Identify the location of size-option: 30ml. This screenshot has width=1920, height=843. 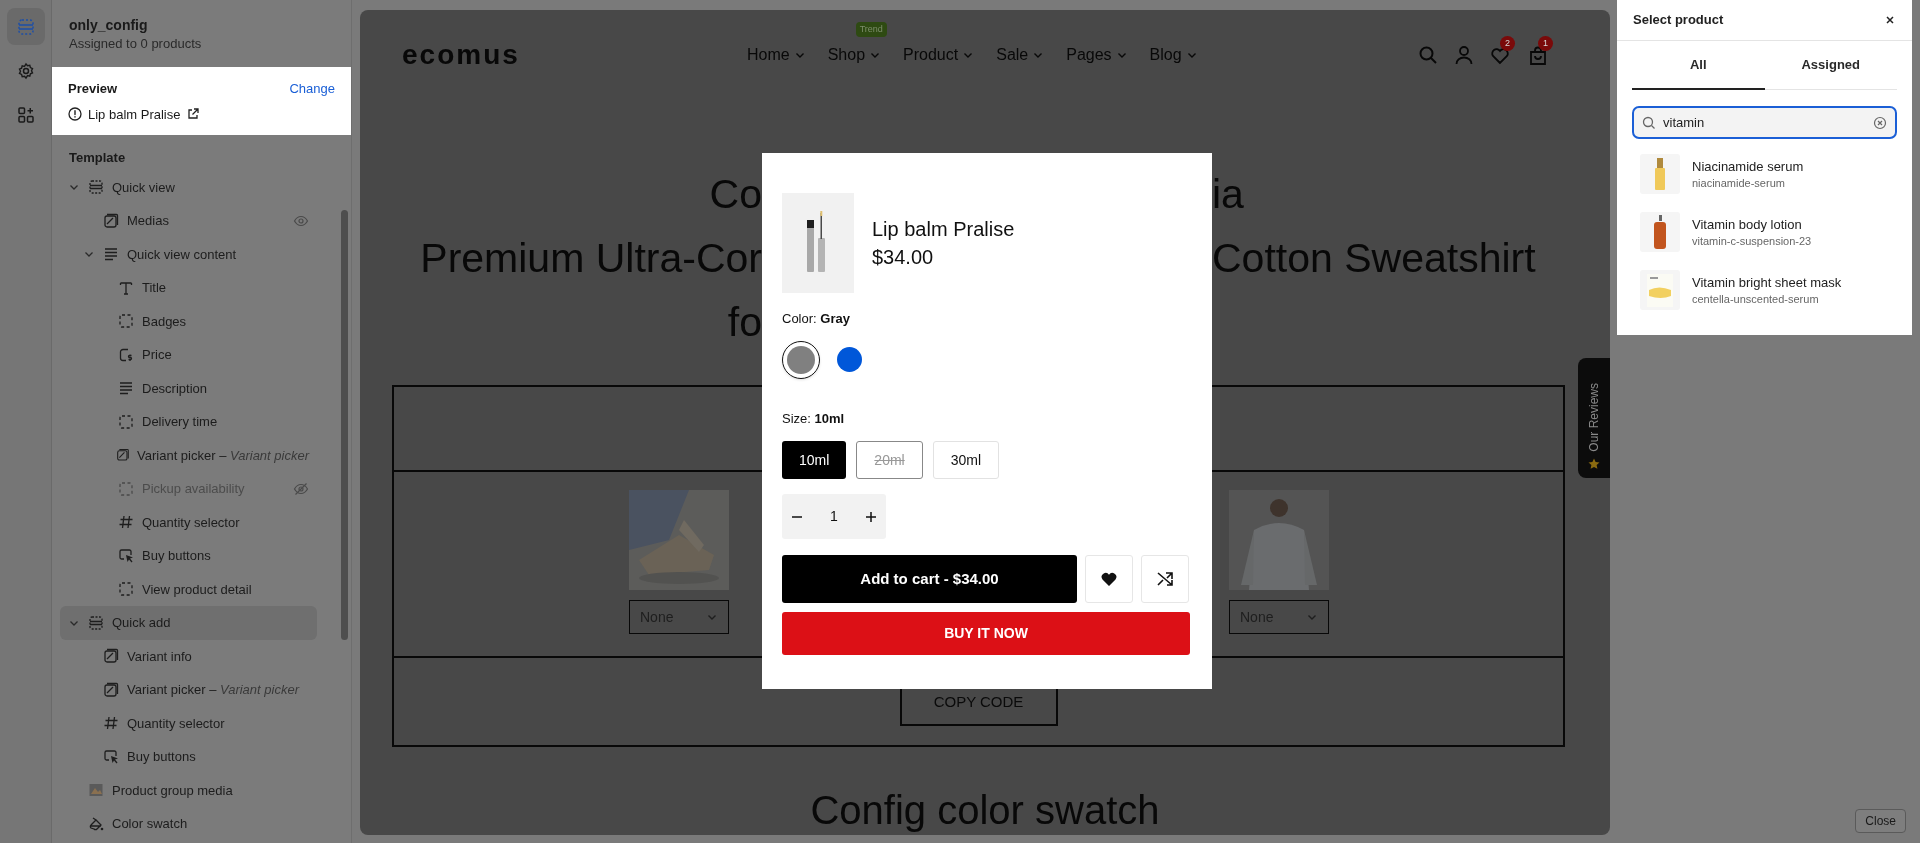
(966, 460).